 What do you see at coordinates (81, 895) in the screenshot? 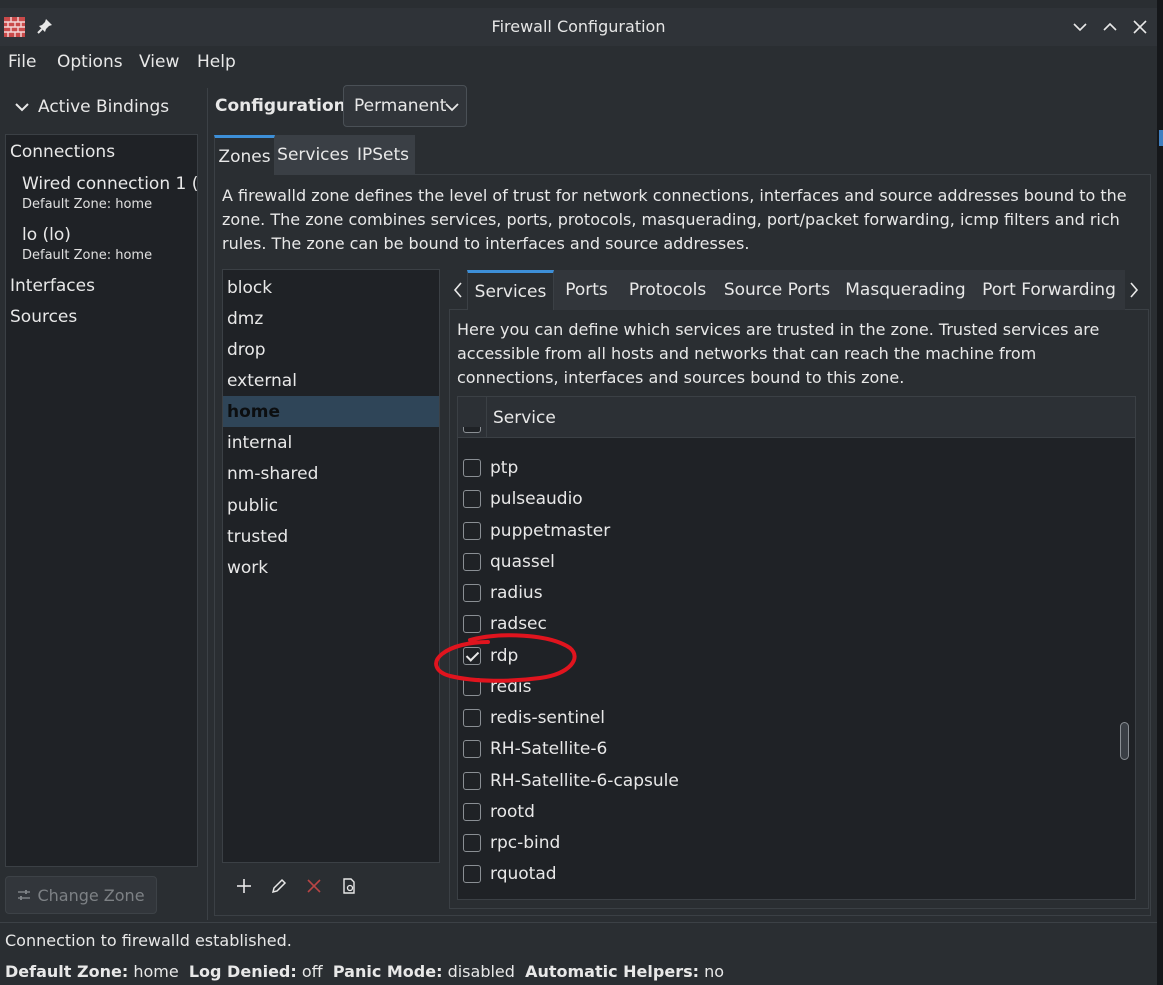
I see `change-zone-button: Change Zone` at bounding box center [81, 895].